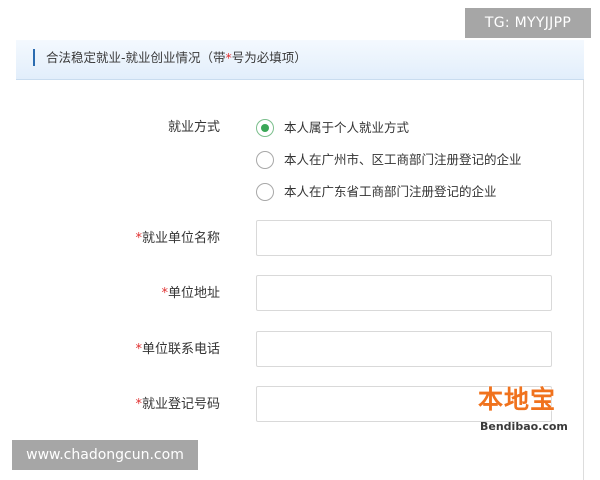  I want to click on section-title: 合法稳定就业-就业创业情况（带*号为必填项）, so click(176, 58).